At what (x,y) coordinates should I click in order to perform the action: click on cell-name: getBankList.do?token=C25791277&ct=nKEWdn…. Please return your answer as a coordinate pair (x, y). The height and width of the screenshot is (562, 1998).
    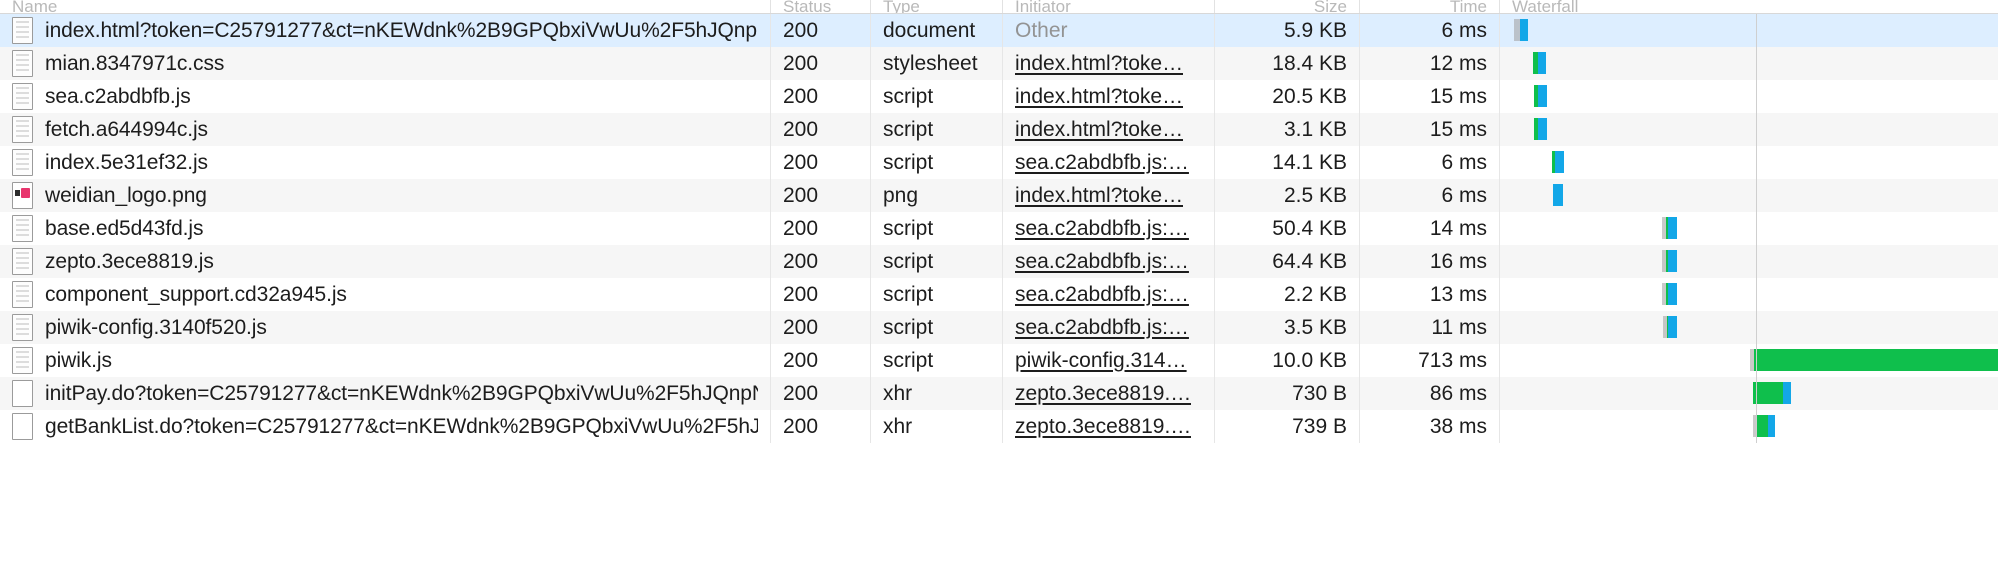
    Looking at the image, I should click on (385, 426).